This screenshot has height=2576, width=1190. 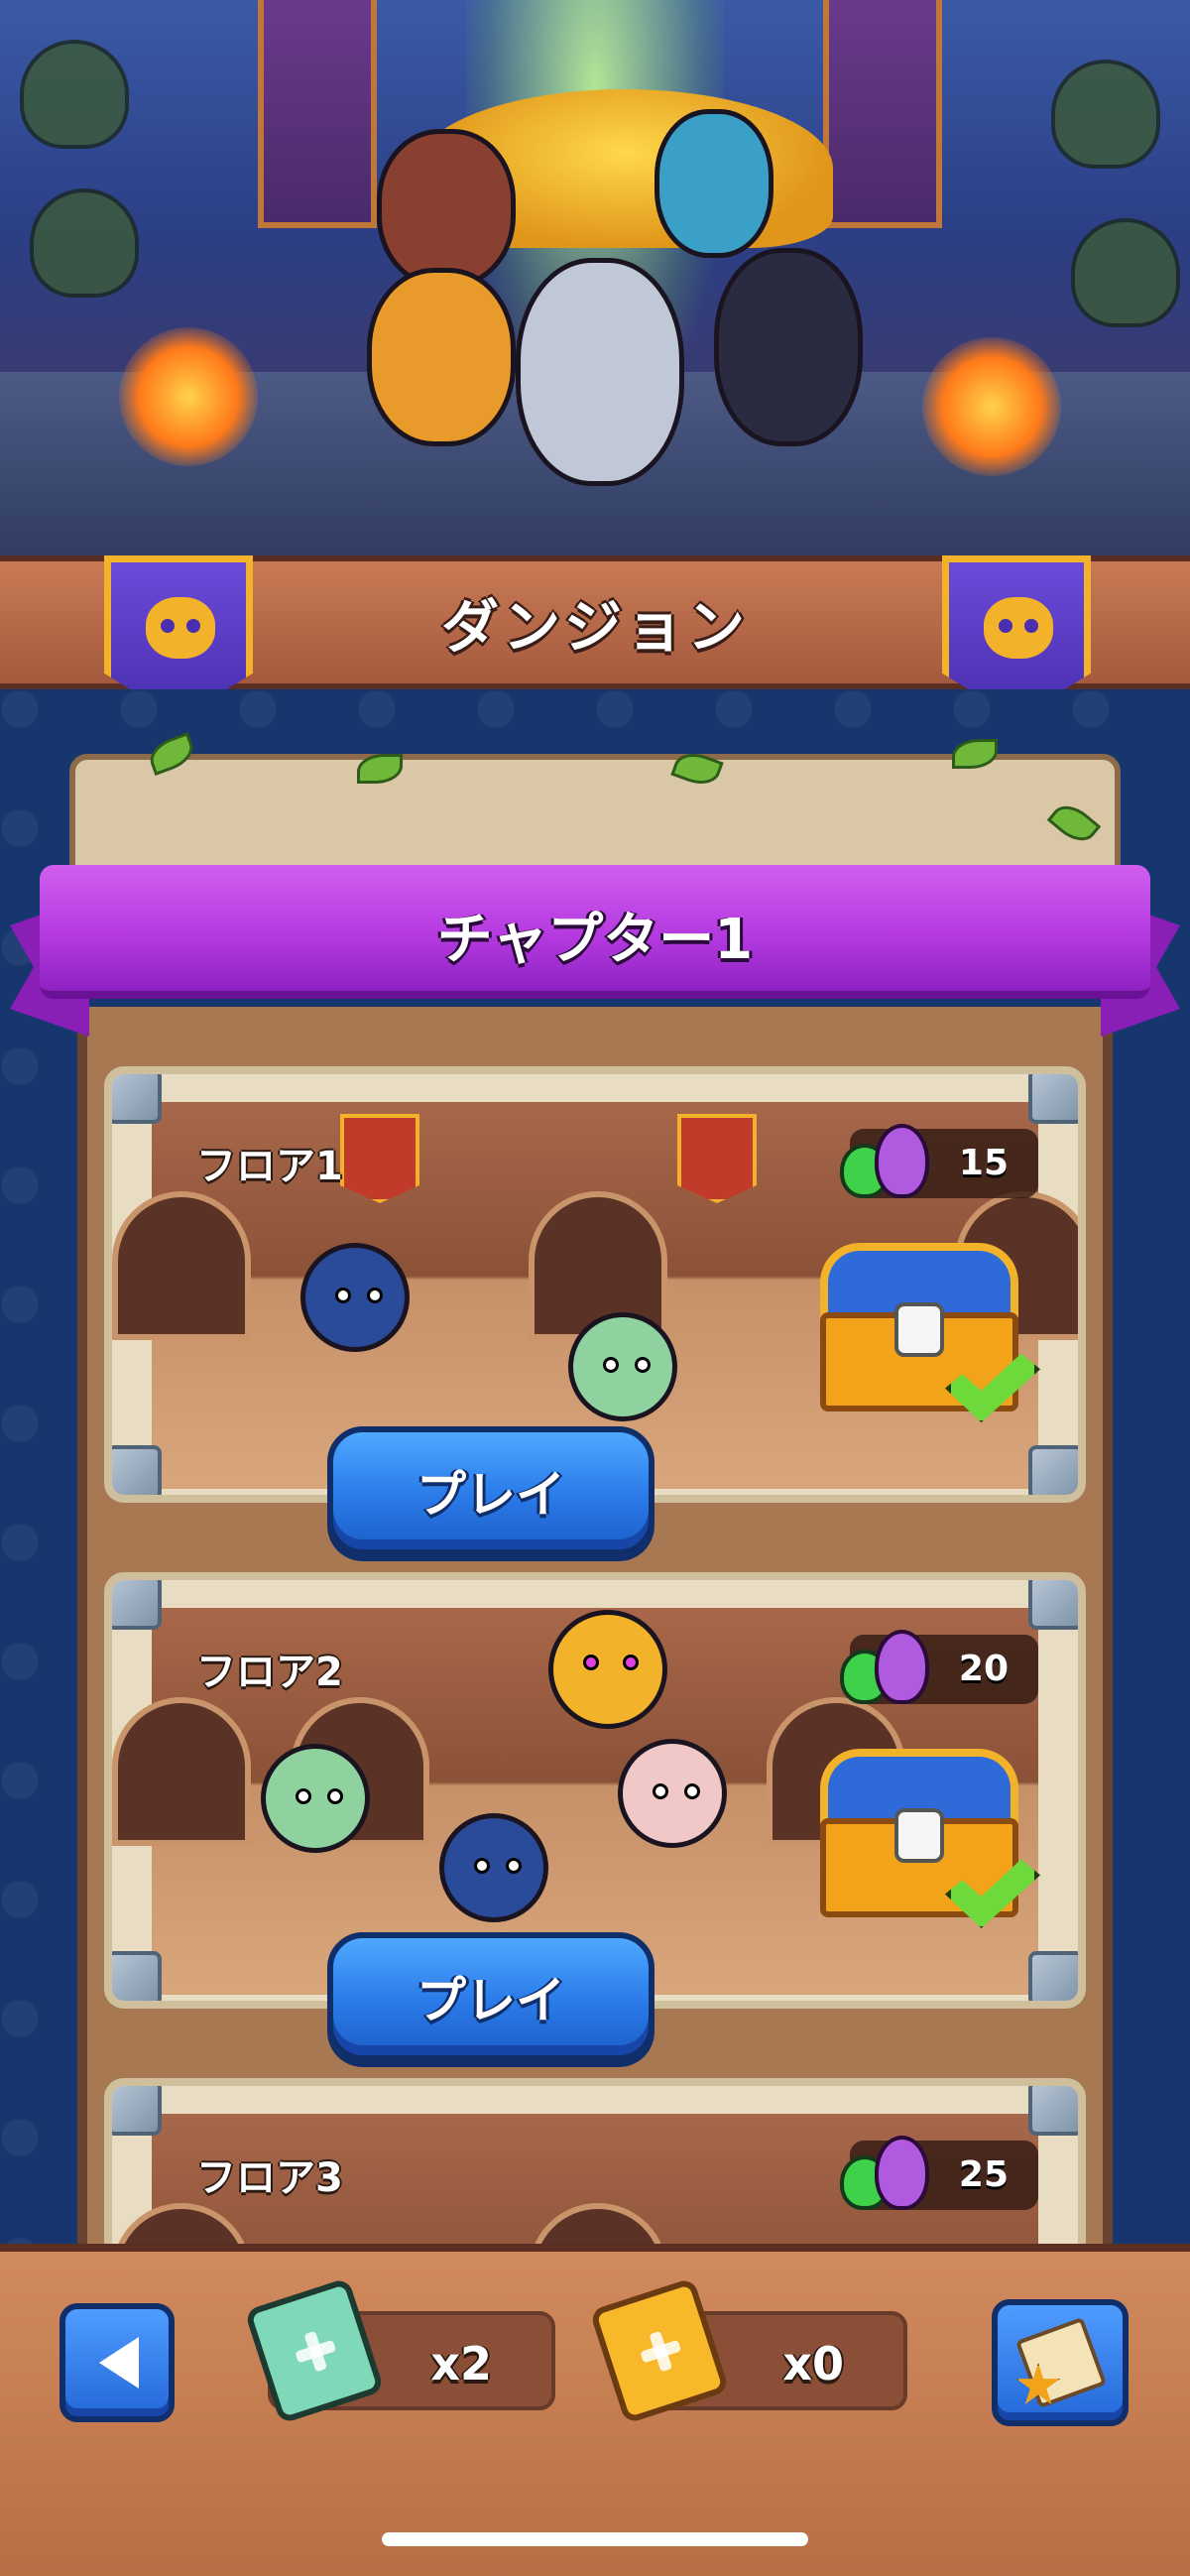 I want to click on floor-label: フロア2, so click(x=269, y=1672).